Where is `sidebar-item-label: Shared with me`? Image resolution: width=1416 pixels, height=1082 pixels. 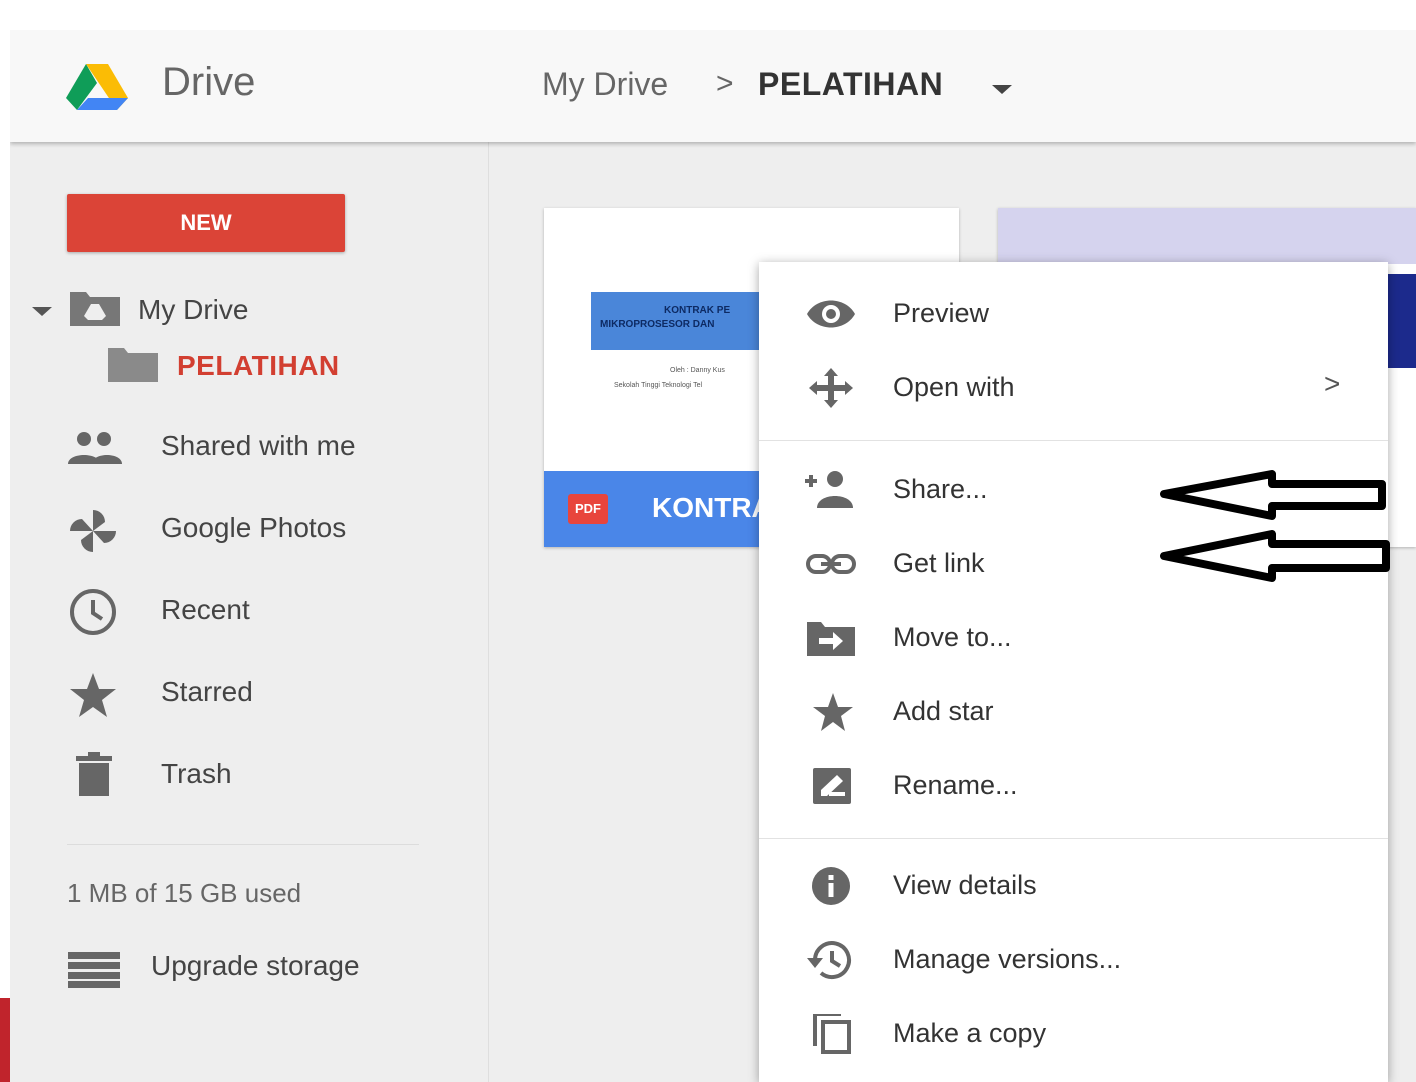
sidebar-item-label: Shared with me is located at coordinates (258, 445).